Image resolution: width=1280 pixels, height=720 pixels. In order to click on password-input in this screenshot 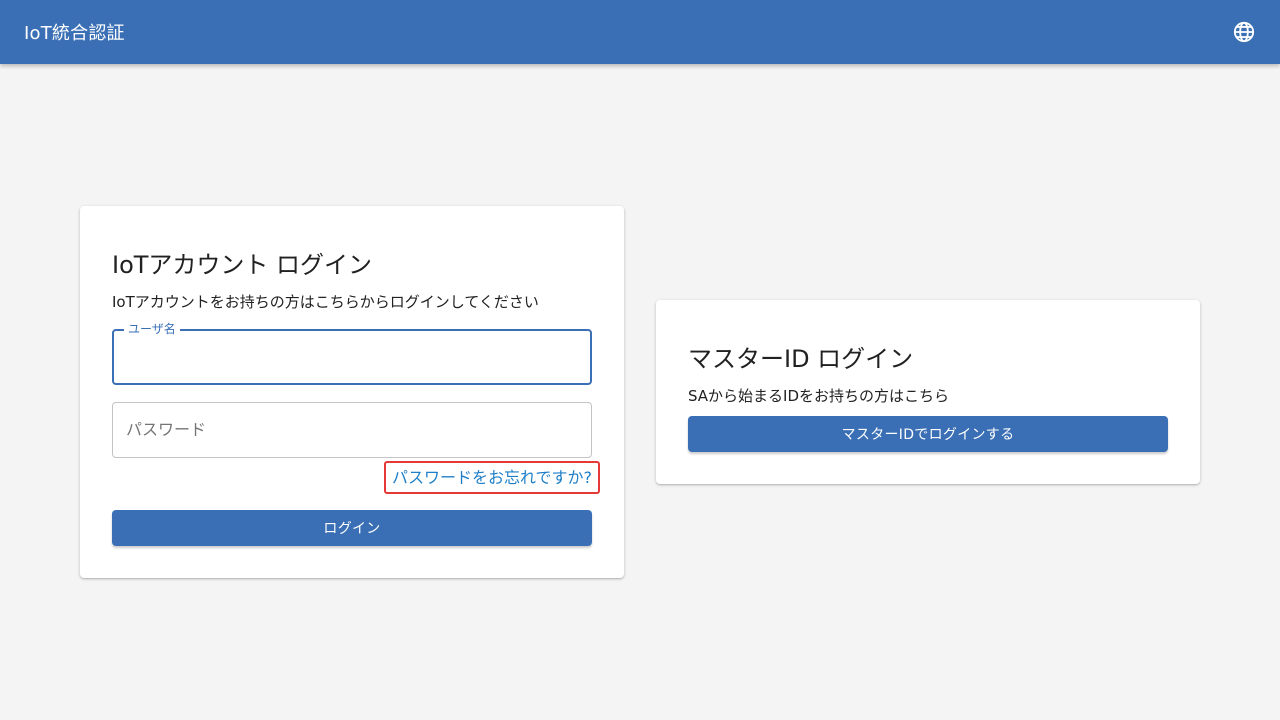, I will do `click(352, 430)`.